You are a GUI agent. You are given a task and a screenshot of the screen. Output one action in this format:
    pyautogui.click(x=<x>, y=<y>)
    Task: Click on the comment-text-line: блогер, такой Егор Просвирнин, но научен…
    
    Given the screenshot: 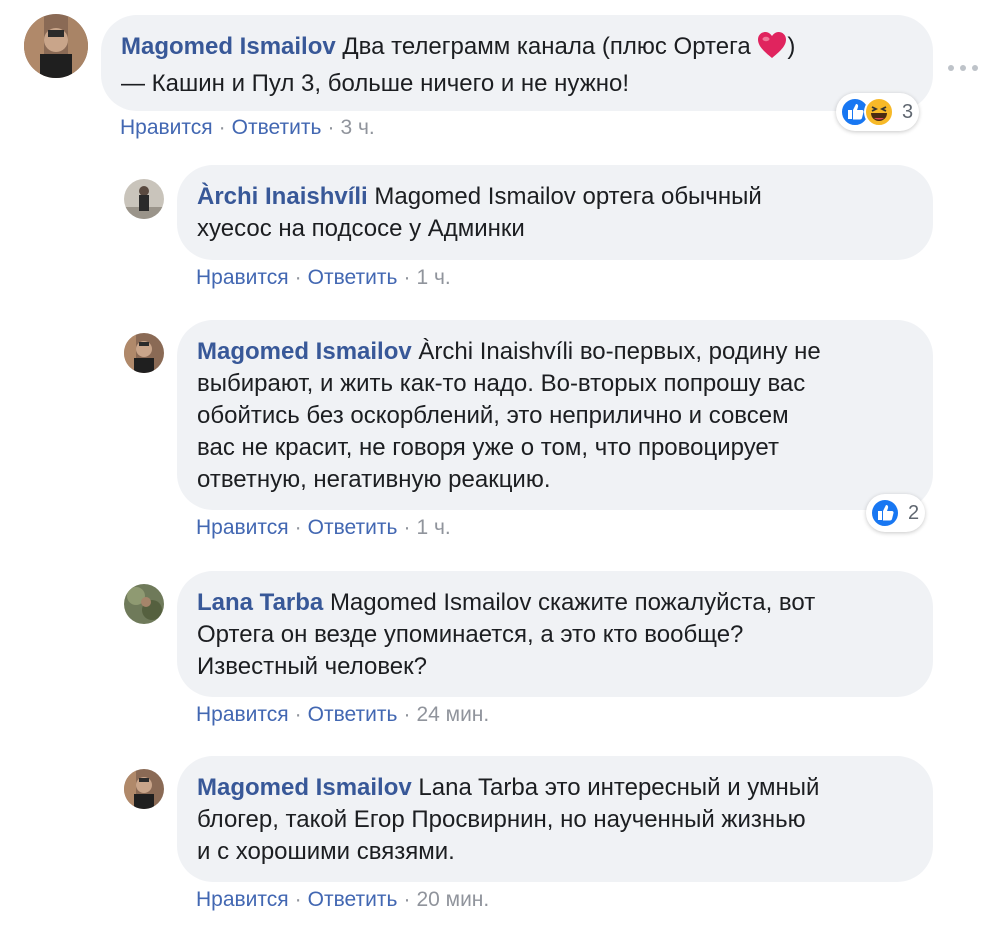 What is the action you would take?
    pyautogui.click(x=501, y=819)
    